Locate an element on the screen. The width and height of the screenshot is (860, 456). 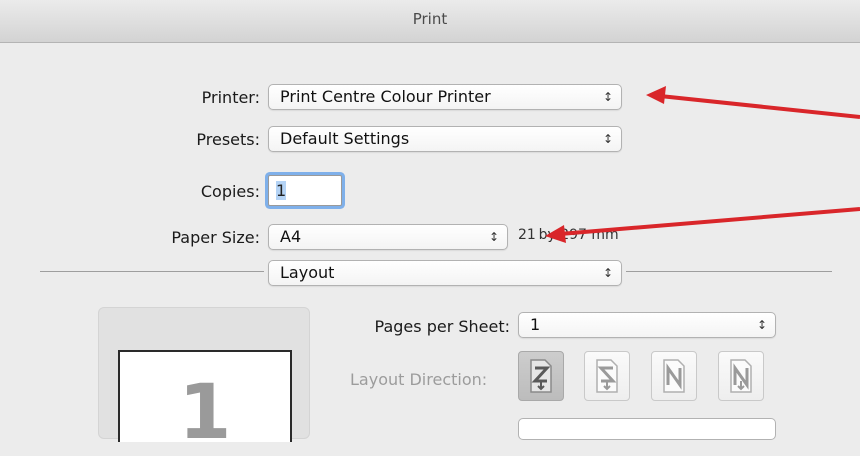
presets-select-value: Default Settings is located at coordinates (345, 138).